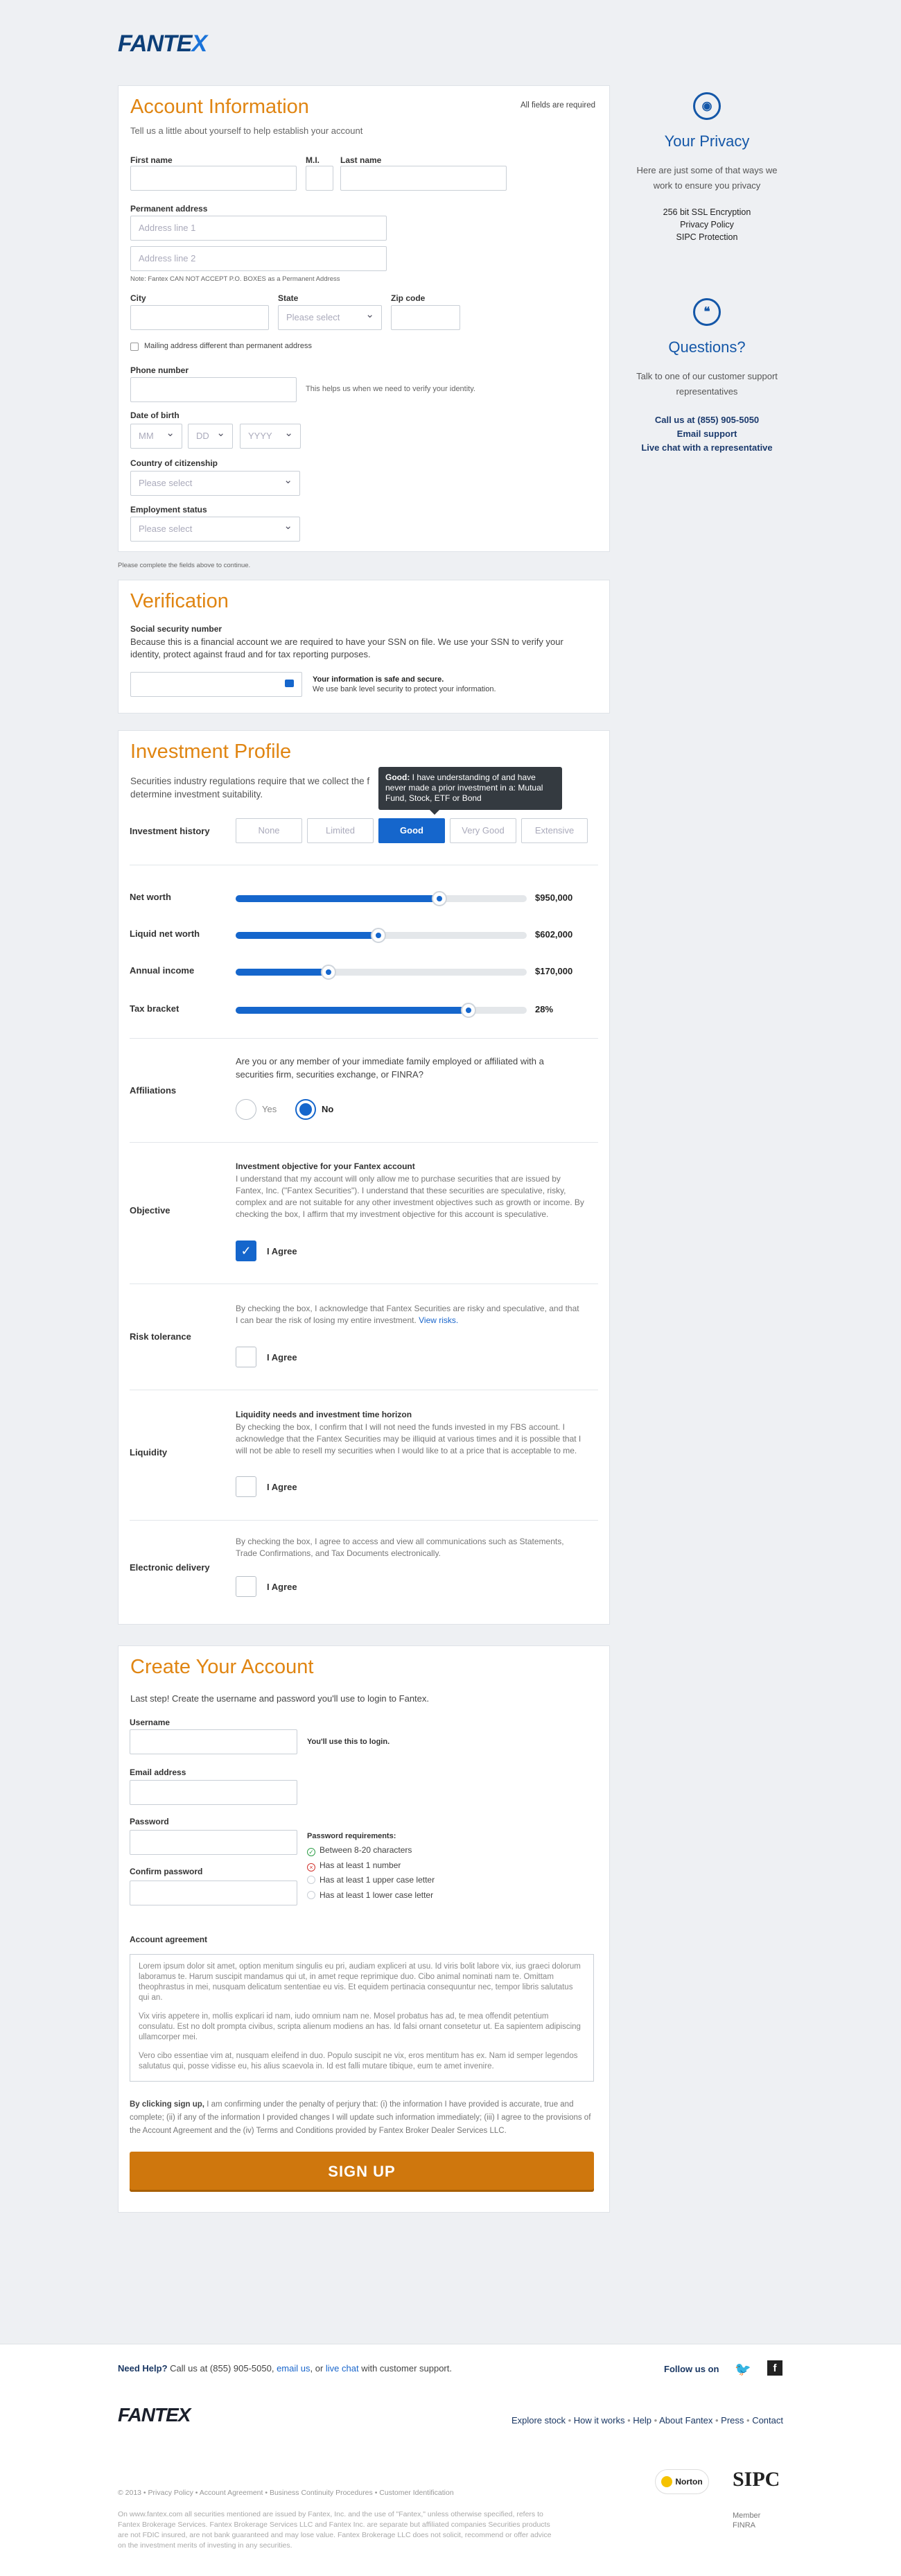  I want to click on footer-nav-link: Explore stock, so click(538, 2420).